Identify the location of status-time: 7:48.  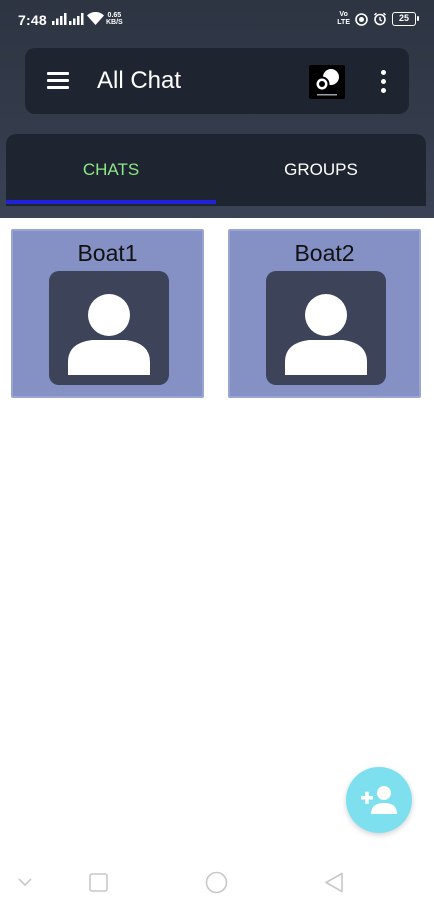
(32, 20).